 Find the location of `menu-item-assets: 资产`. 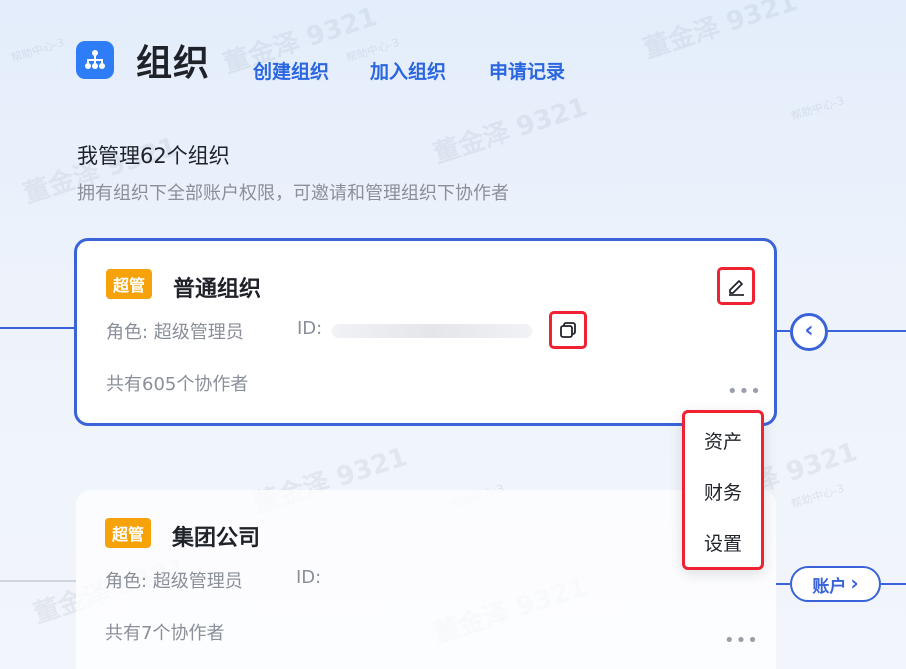

menu-item-assets: 资产 is located at coordinates (723, 440).